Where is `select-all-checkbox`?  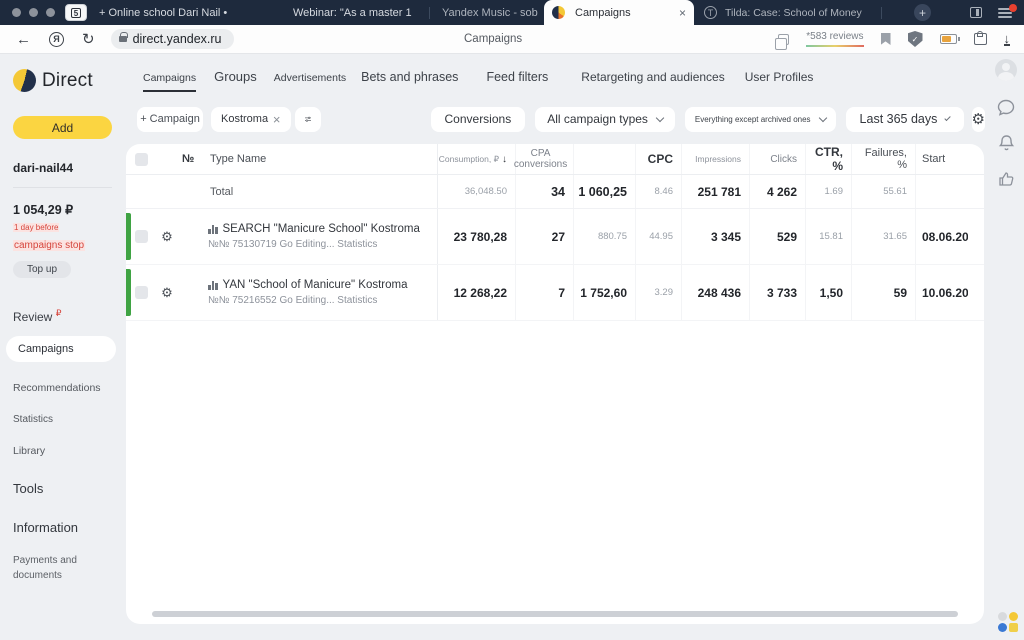 select-all-checkbox is located at coordinates (141, 159).